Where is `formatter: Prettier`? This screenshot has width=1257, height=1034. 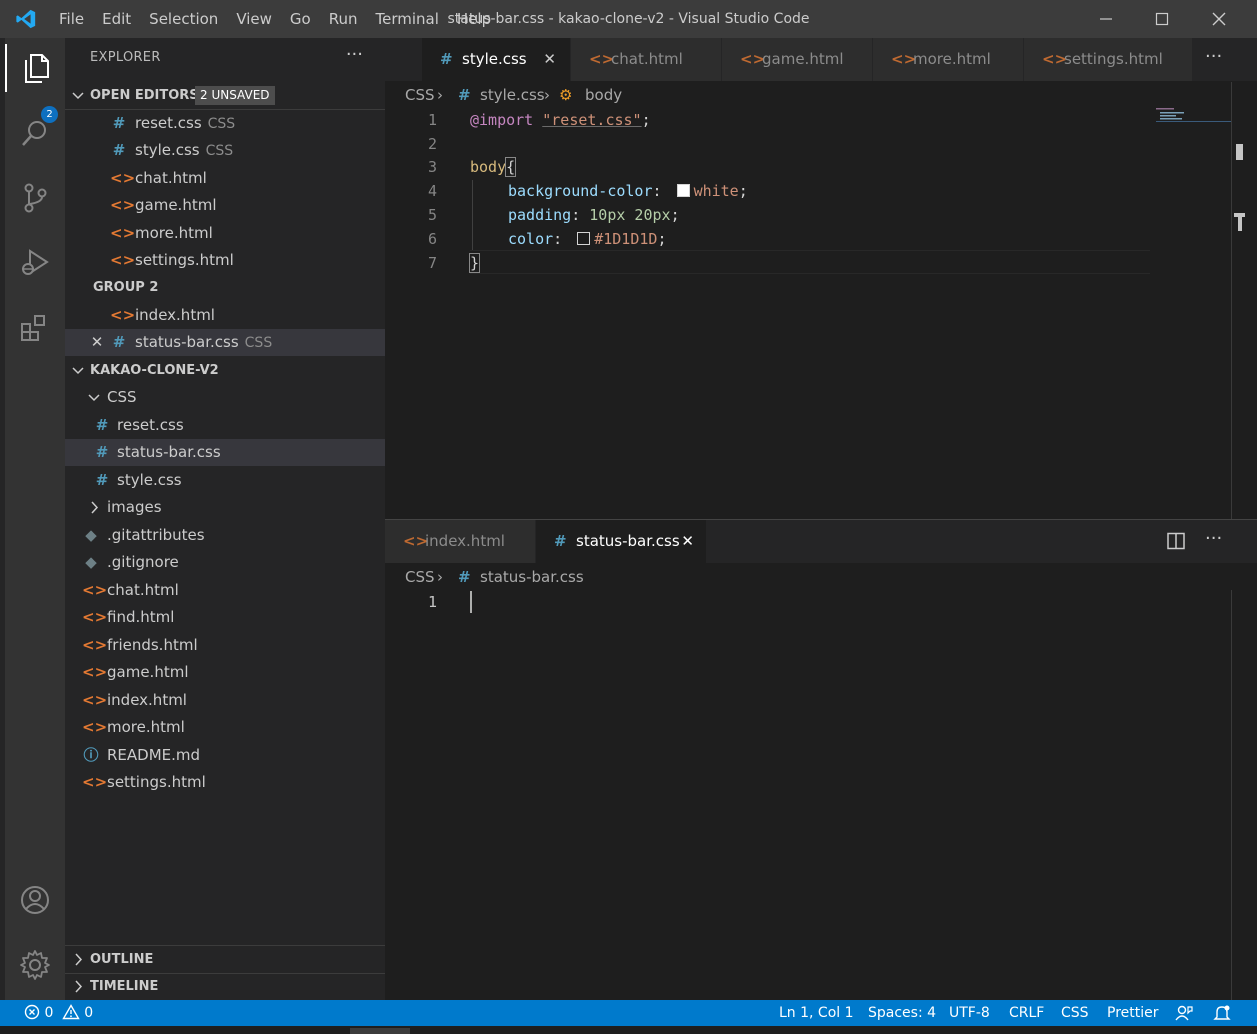 formatter: Prettier is located at coordinates (1133, 1013).